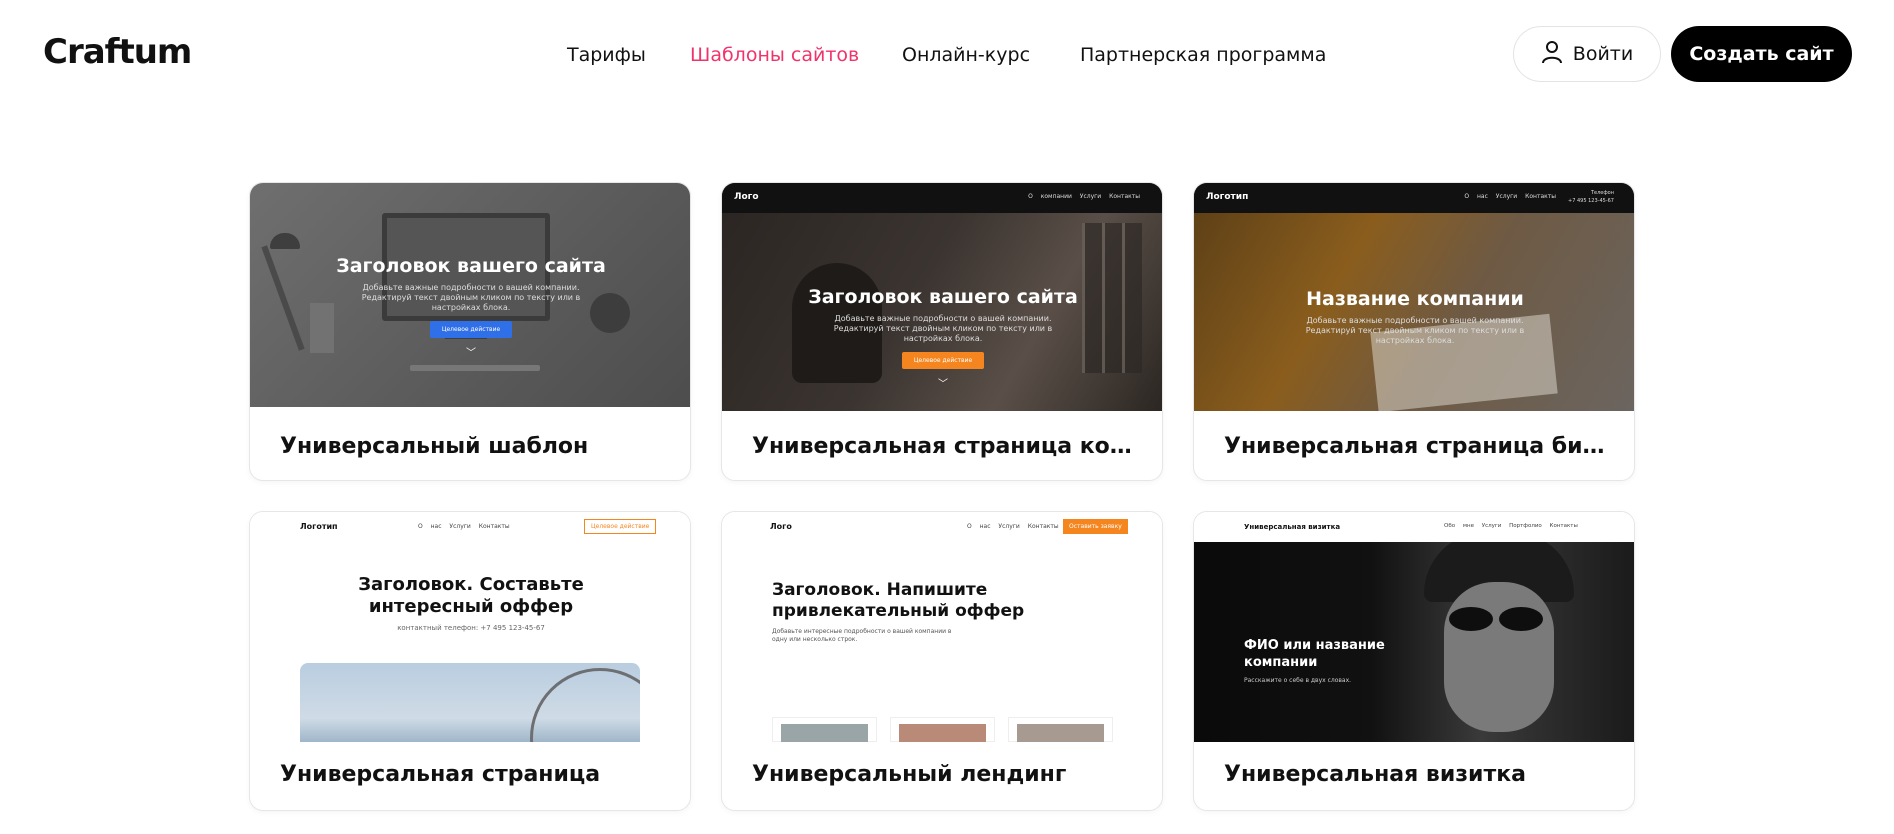 Image resolution: width=1894 pixels, height=834 pixels. What do you see at coordinates (1375, 774) in the screenshot?
I see `template-card-title: Универсальная визитка` at bounding box center [1375, 774].